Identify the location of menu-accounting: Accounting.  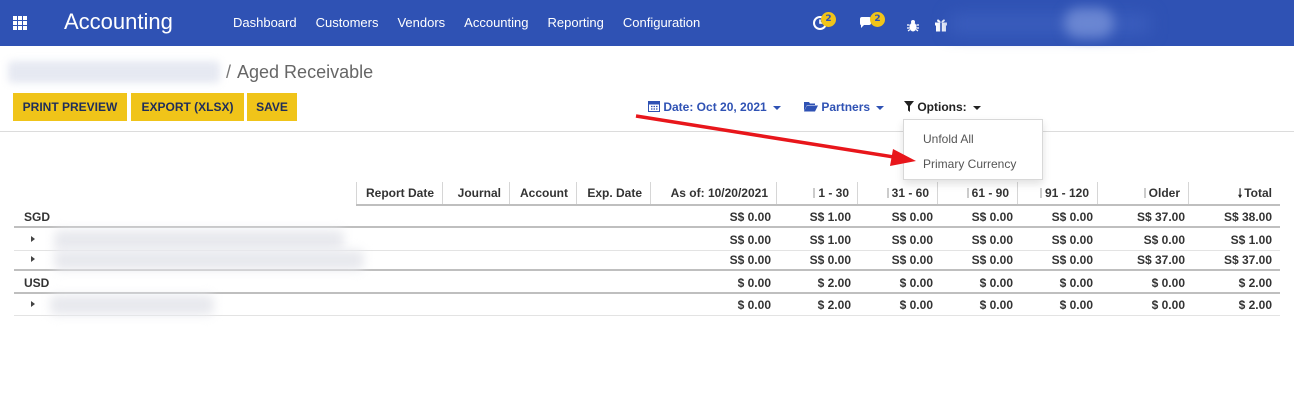
(496, 22).